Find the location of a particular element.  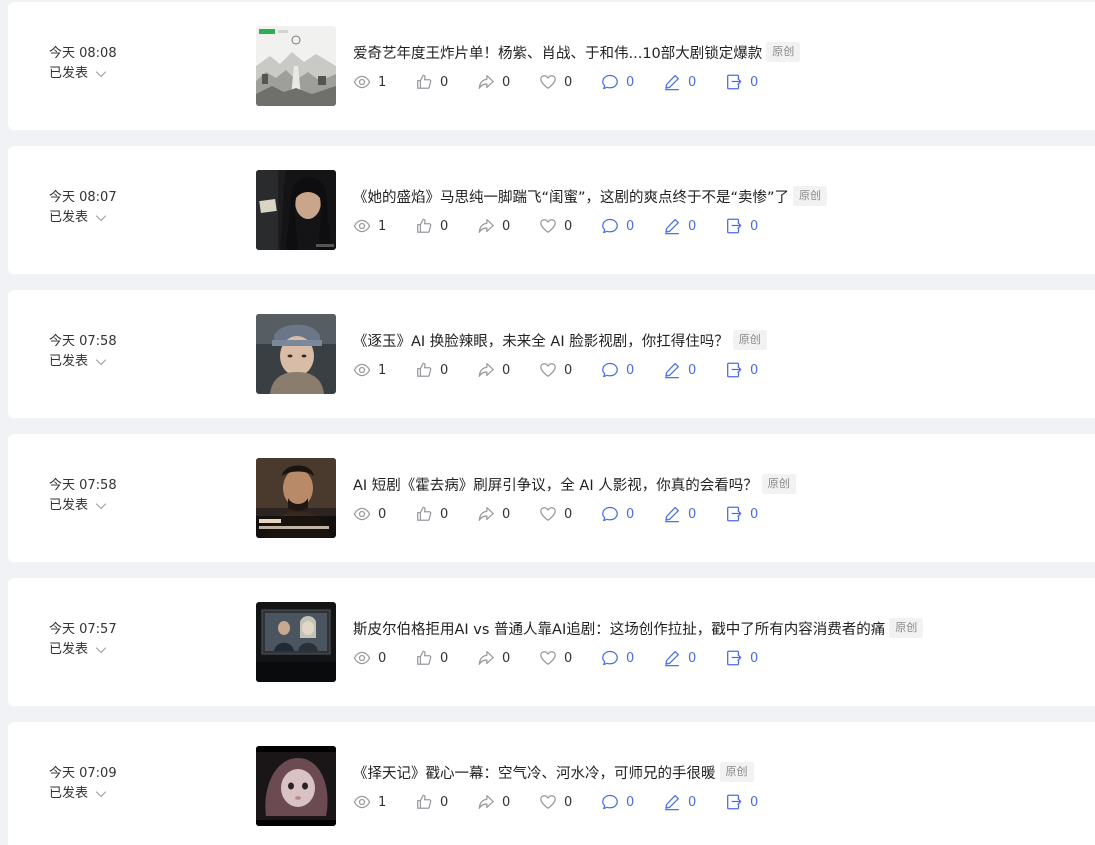

article-title: 《逐玉》AI 换脸辣眼，未来全 AI 脸影视剧，你扛得住吗？ is located at coordinates (541, 340).